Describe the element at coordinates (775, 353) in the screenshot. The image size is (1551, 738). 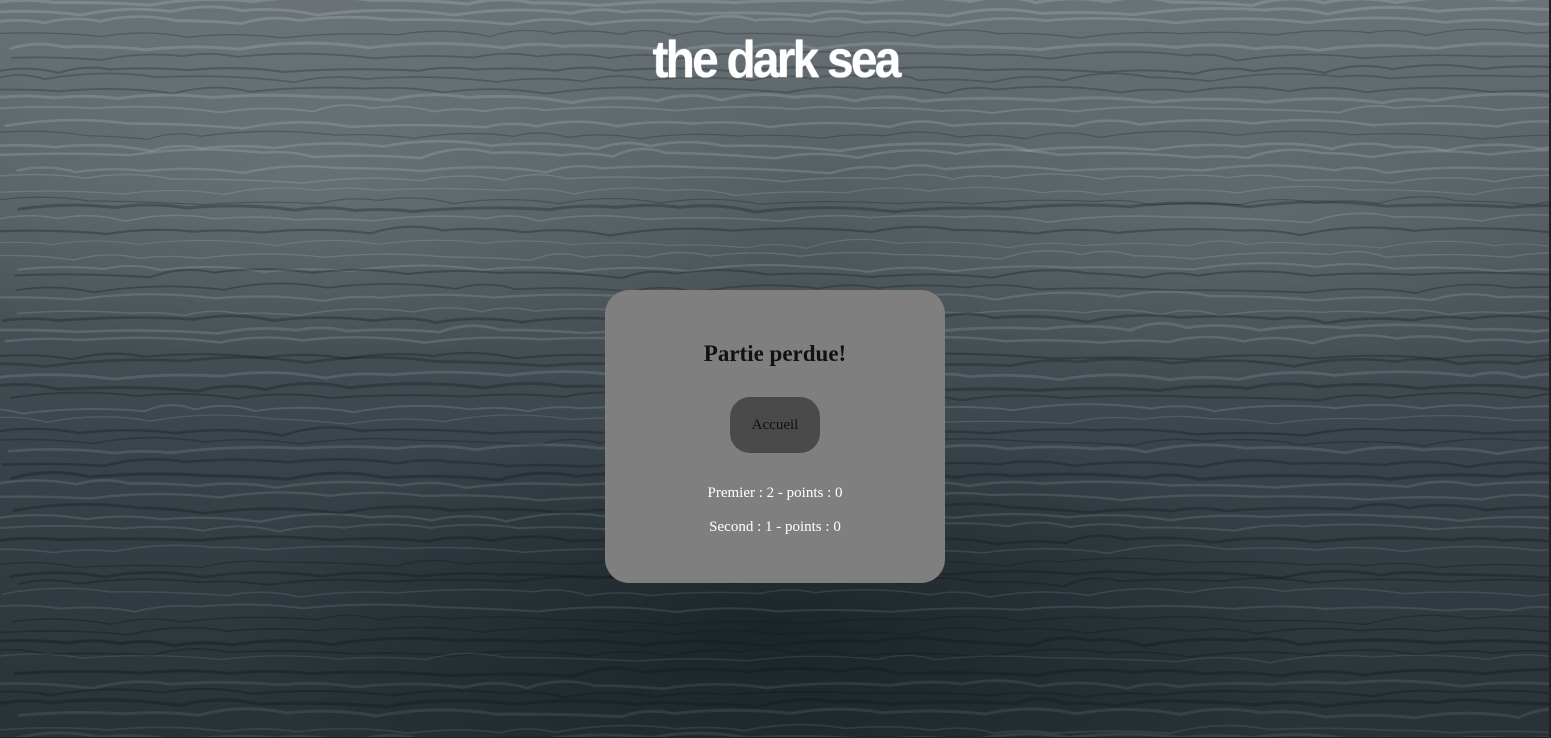
I see `dialog-heading: Partie perdue!` at that location.